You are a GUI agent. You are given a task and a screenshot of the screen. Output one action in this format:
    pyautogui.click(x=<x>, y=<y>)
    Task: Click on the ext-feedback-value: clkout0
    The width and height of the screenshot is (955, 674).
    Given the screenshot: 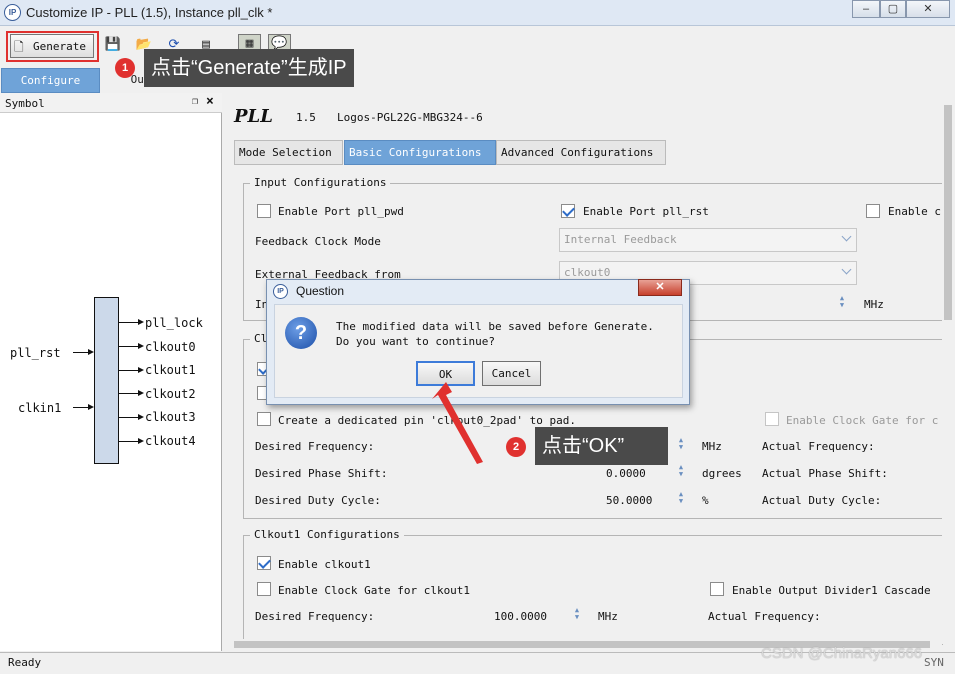 What is the action you would take?
    pyautogui.click(x=587, y=272)
    